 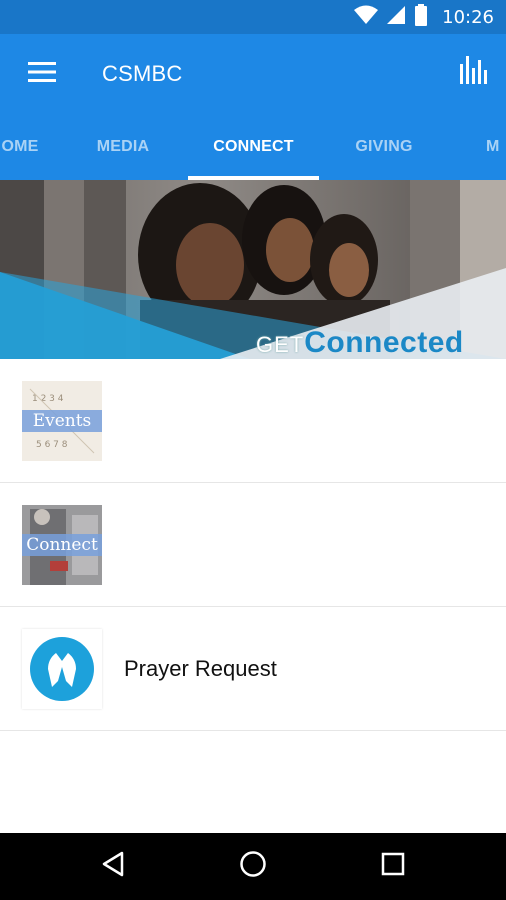 What do you see at coordinates (384, 342) in the screenshot?
I see `banner-text-main: Connected` at bounding box center [384, 342].